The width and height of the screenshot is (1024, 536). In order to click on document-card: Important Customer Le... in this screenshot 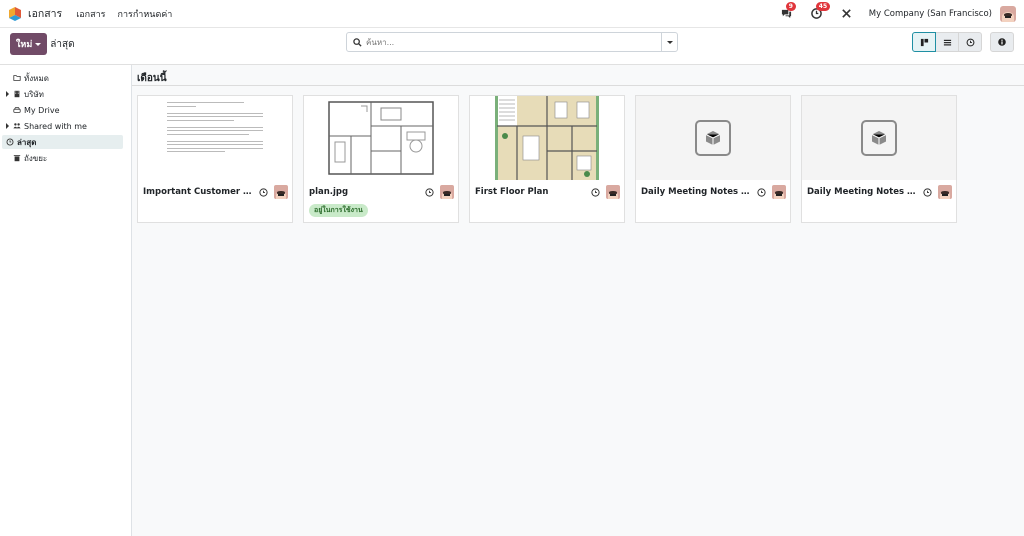, I will do `click(215, 159)`.